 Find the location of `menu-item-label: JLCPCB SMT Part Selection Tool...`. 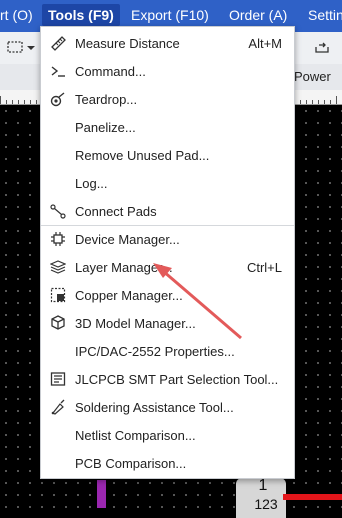

menu-item-label: JLCPCB SMT Part Selection Tool... is located at coordinates (177, 379).